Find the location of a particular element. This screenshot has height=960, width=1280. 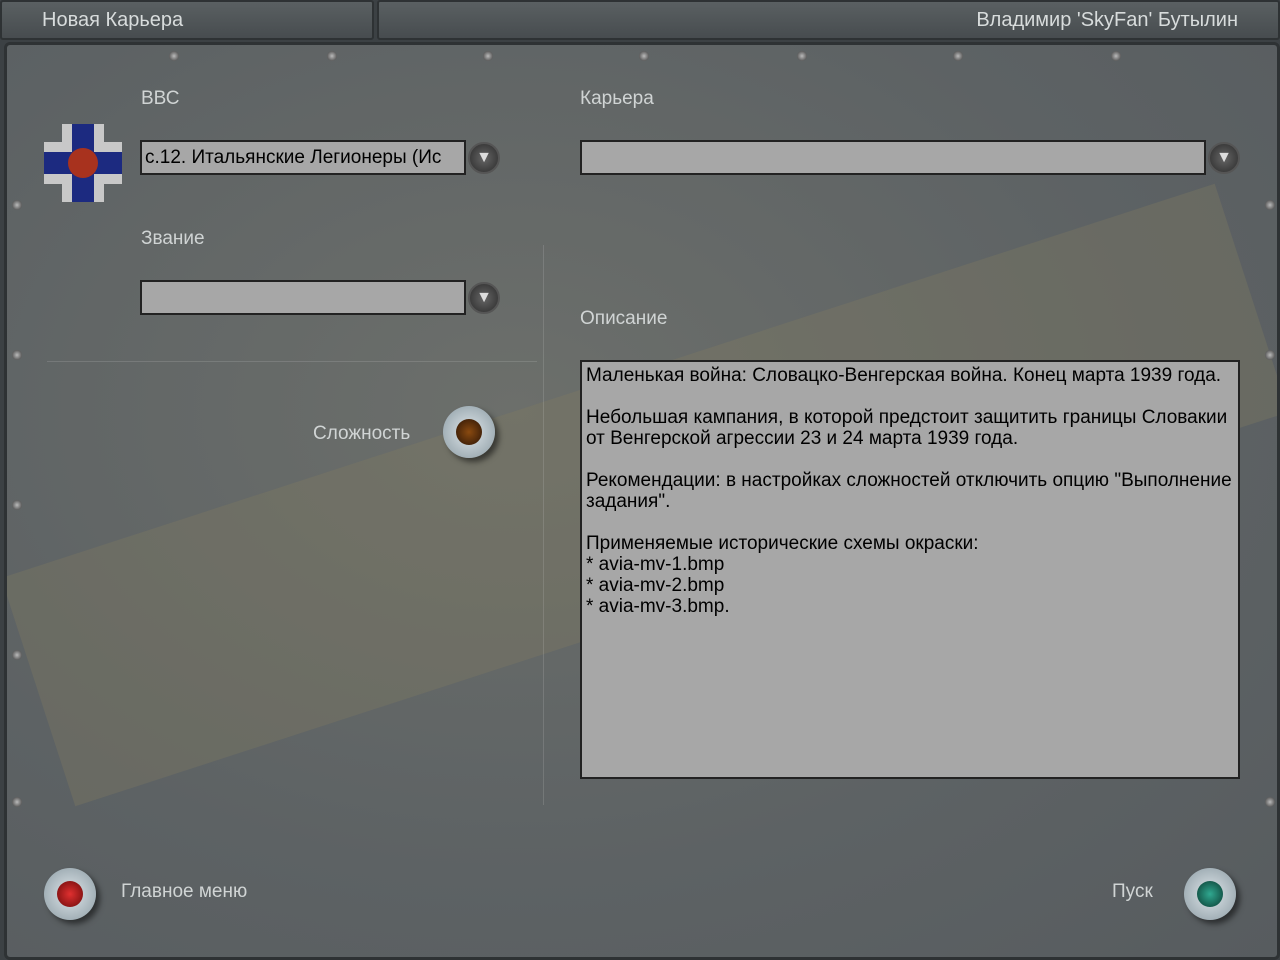

screen-title: Новая Карьера is located at coordinates (187, 20).